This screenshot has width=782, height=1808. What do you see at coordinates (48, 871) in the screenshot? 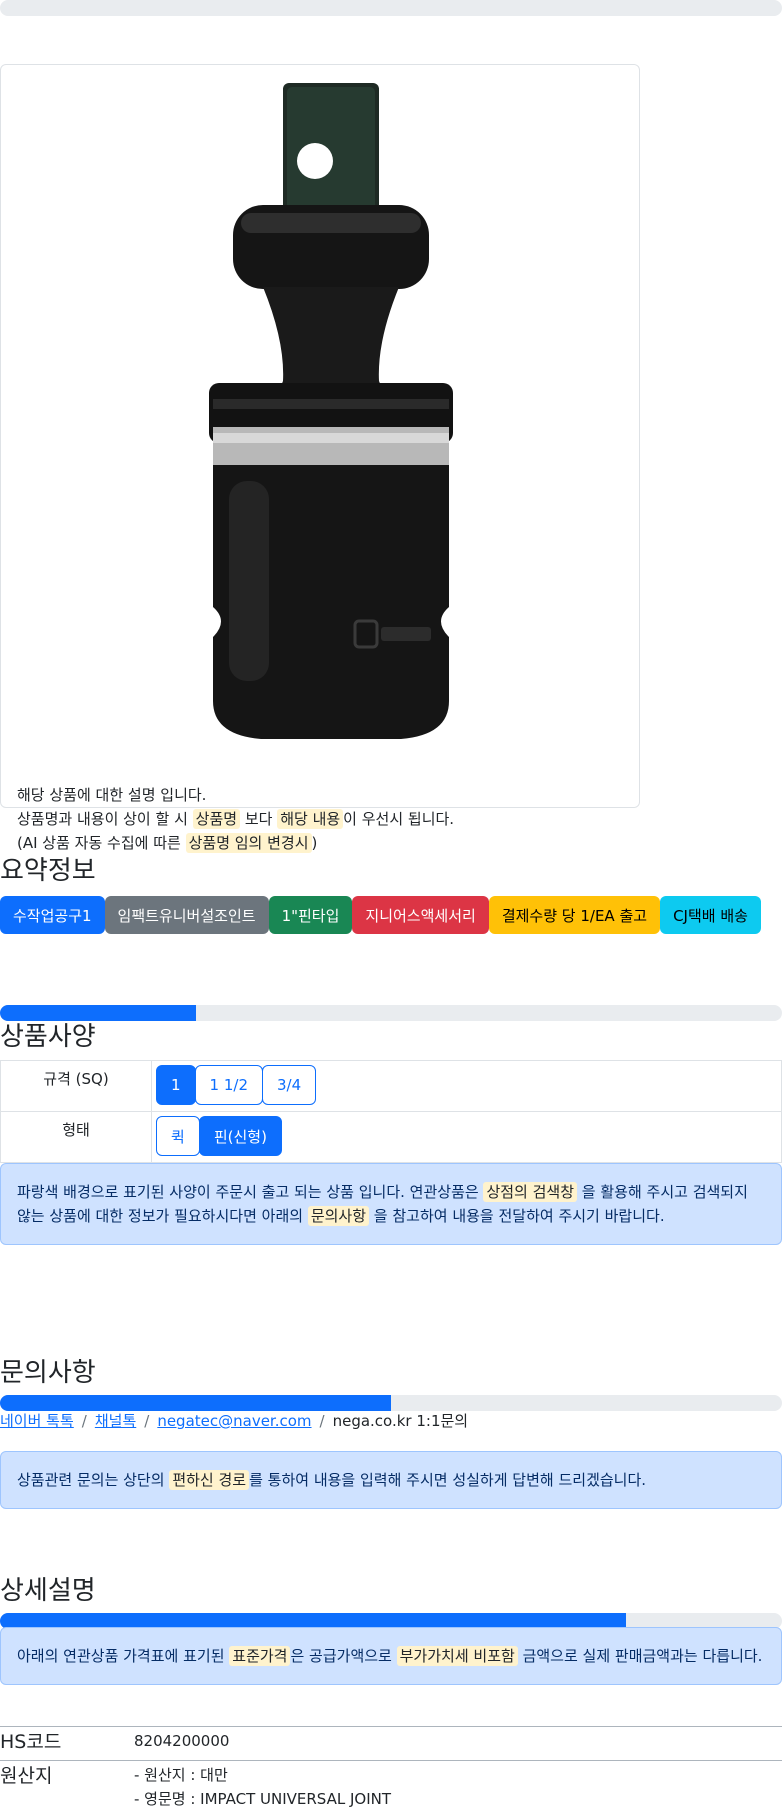
I see `summary-title: 요약정보` at bounding box center [48, 871].